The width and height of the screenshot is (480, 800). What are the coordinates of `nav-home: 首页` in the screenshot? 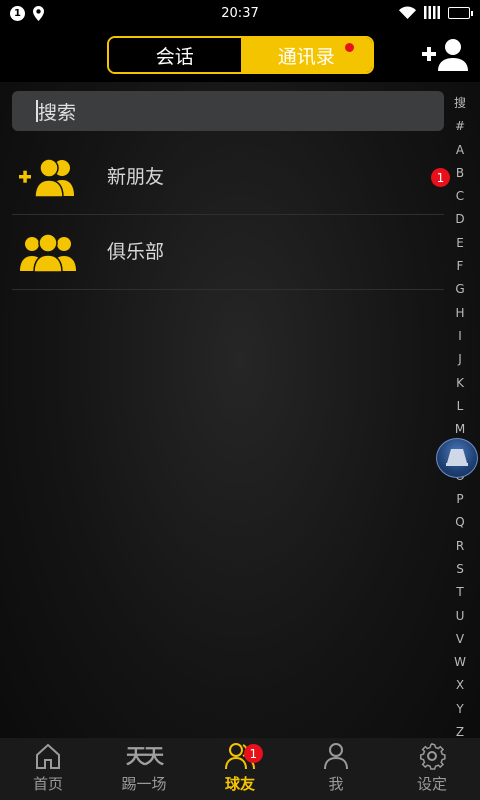 It's located at (48, 769).